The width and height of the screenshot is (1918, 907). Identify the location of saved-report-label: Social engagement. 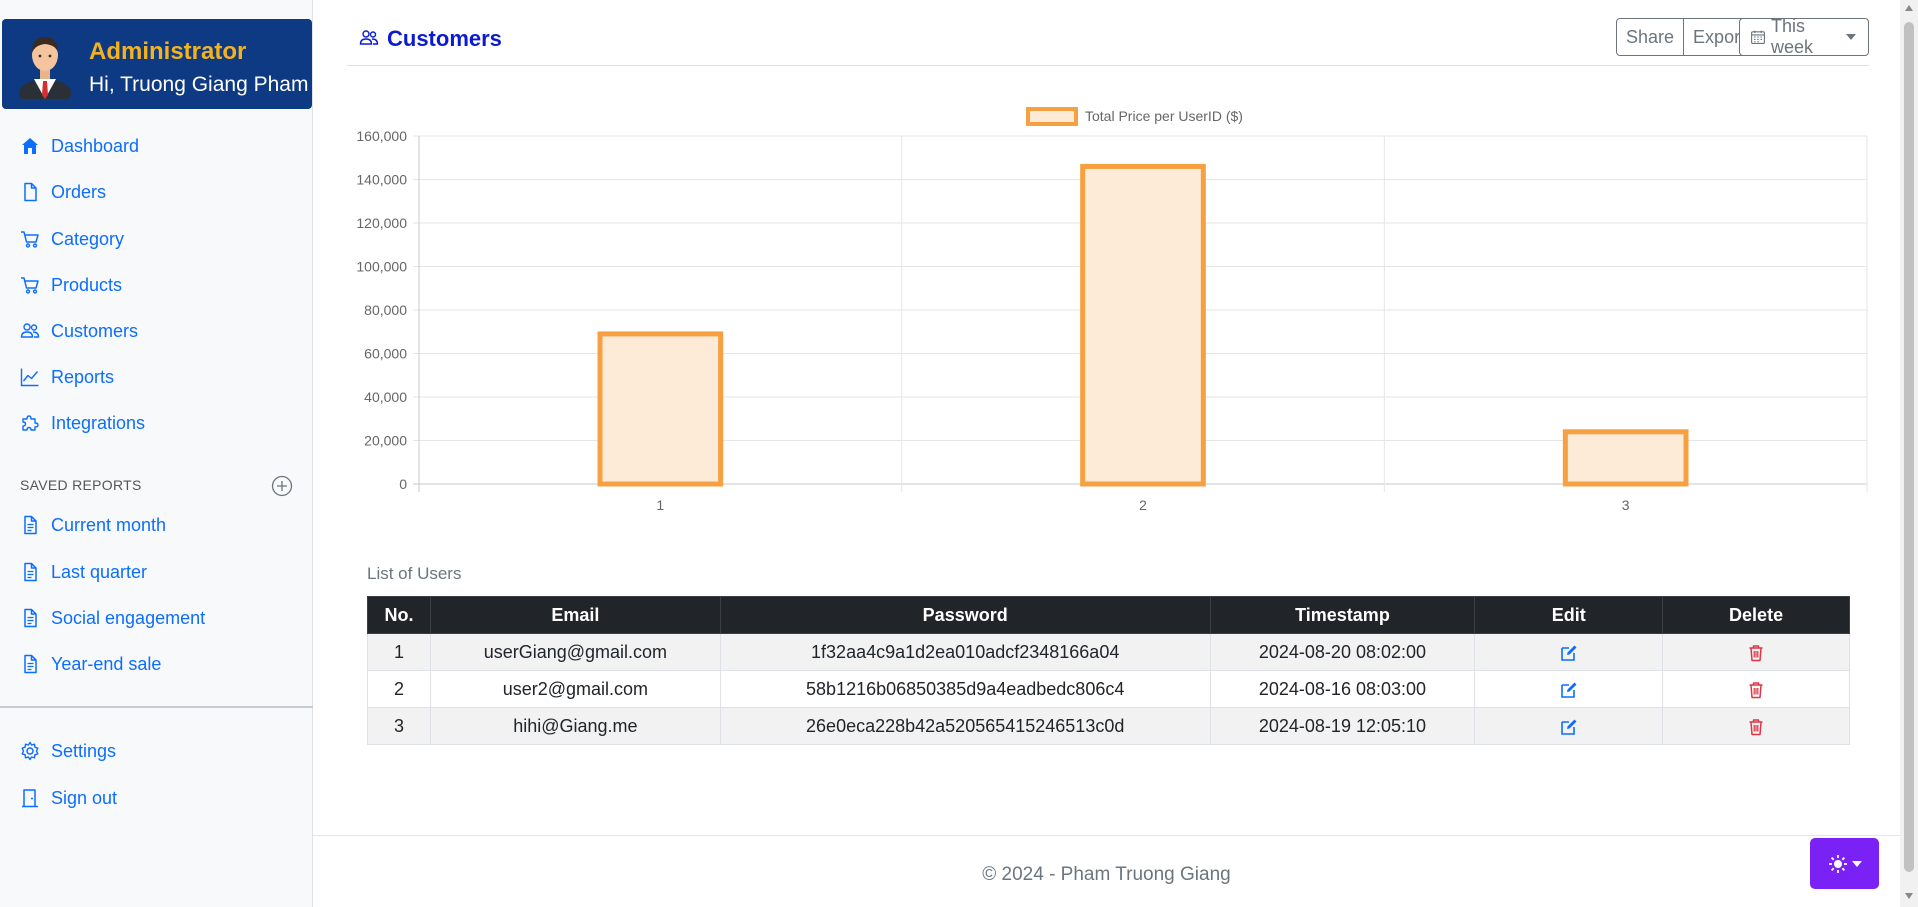
(128, 617).